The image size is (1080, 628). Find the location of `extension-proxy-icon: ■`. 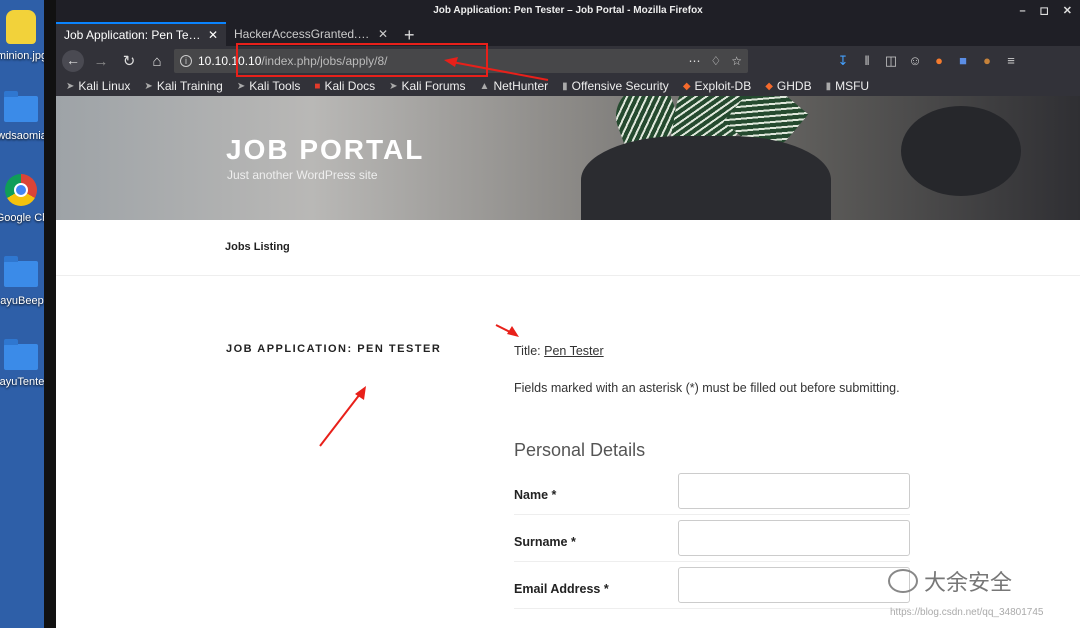

extension-proxy-icon: ■ is located at coordinates (963, 61).